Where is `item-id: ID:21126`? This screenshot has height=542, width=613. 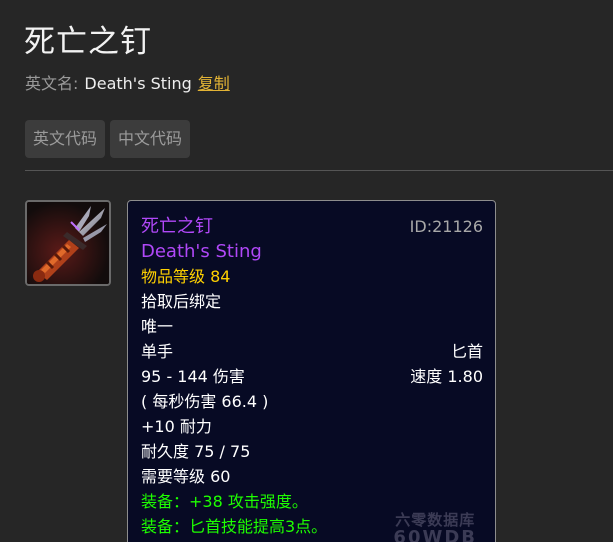 item-id: ID:21126 is located at coordinates (446, 226).